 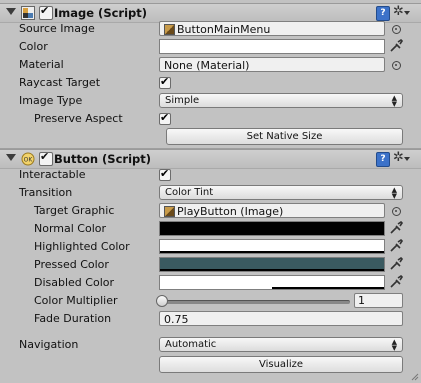 I want to click on source-image-label: Source Image, so click(x=57, y=28).